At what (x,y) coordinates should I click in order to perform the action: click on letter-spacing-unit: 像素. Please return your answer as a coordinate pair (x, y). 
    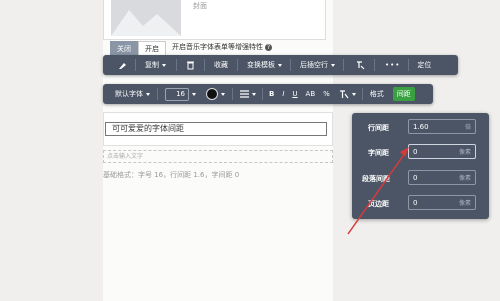
    Looking at the image, I should click on (464, 152).